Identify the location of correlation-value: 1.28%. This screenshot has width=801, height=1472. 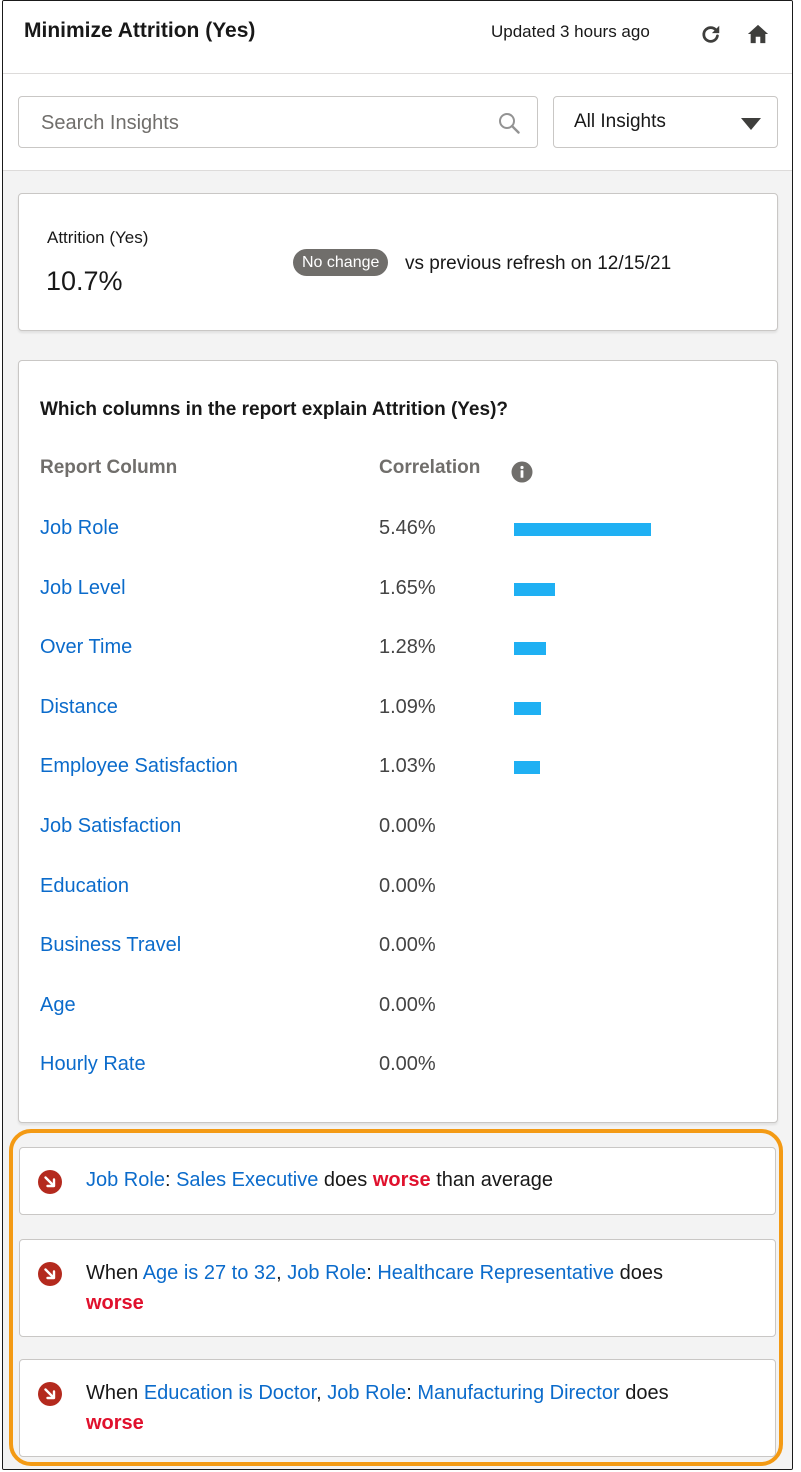
(407, 647).